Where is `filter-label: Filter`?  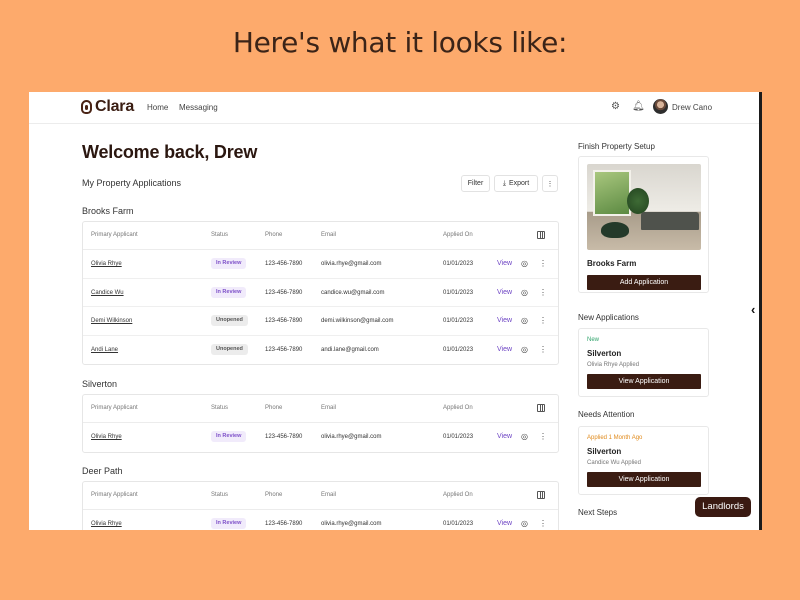 filter-label: Filter is located at coordinates (475, 183).